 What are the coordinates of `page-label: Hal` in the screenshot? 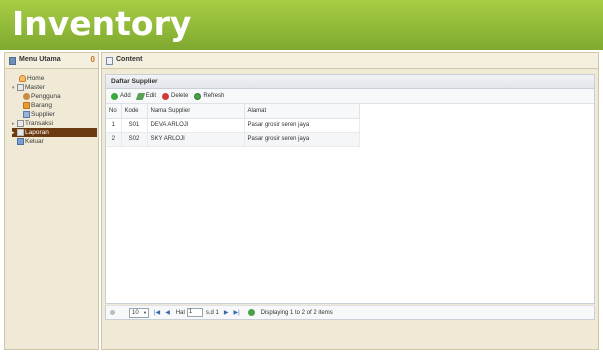 It's located at (180, 312).